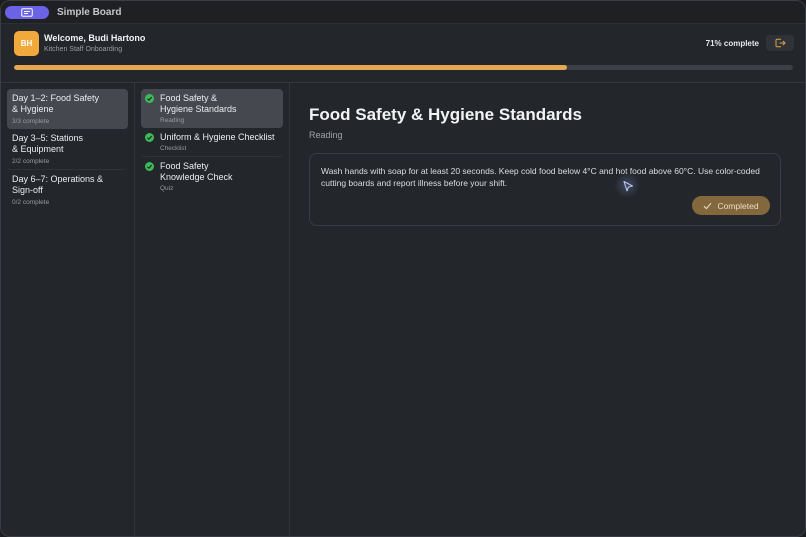 The width and height of the screenshot is (806, 537). Describe the element at coordinates (48, 143) in the screenshot. I see `day-title: Day 3–5: Stations & Equipment` at that location.